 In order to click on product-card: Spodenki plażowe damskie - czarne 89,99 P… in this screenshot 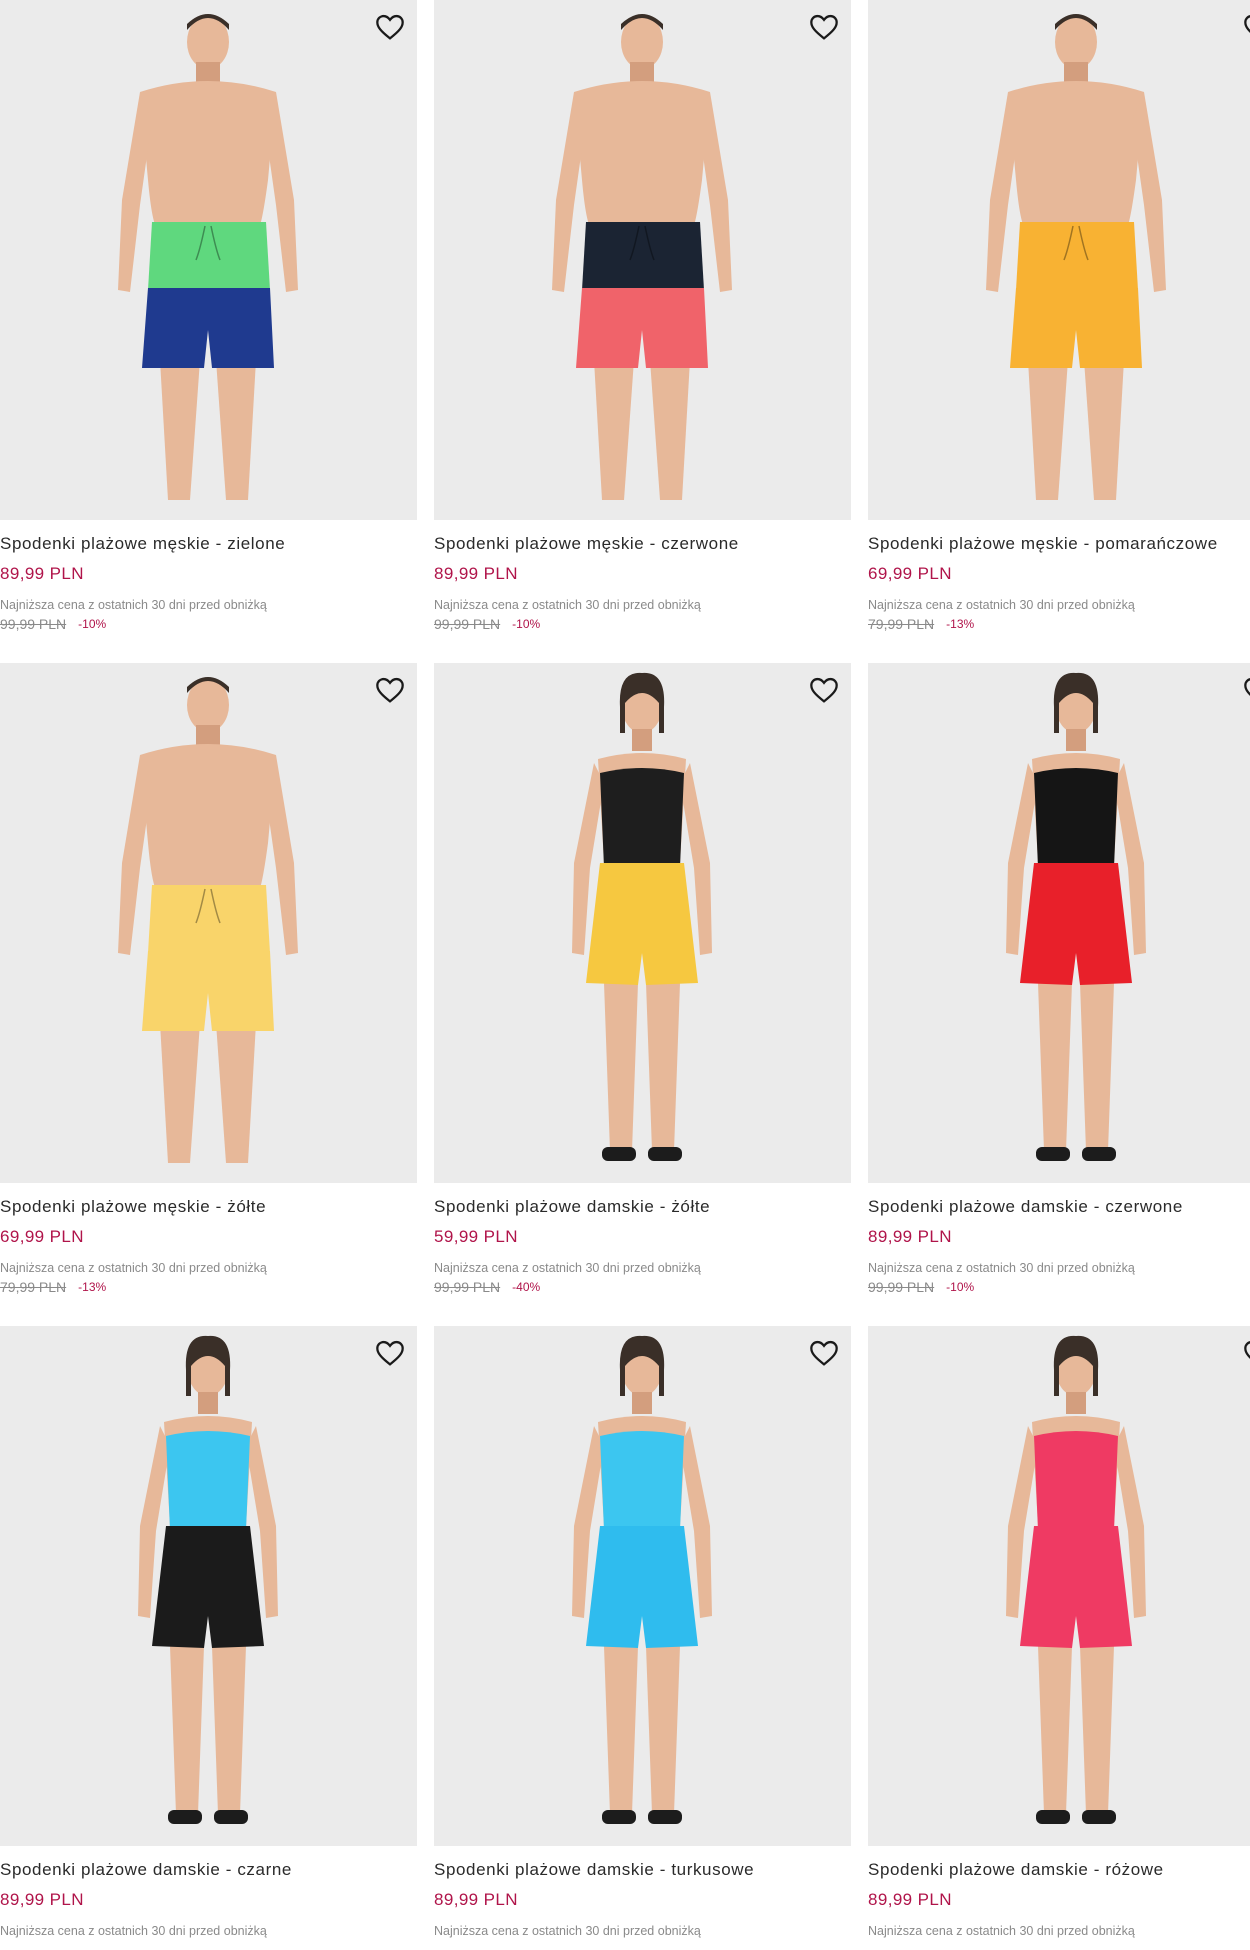, I will do `click(208, 1632)`.